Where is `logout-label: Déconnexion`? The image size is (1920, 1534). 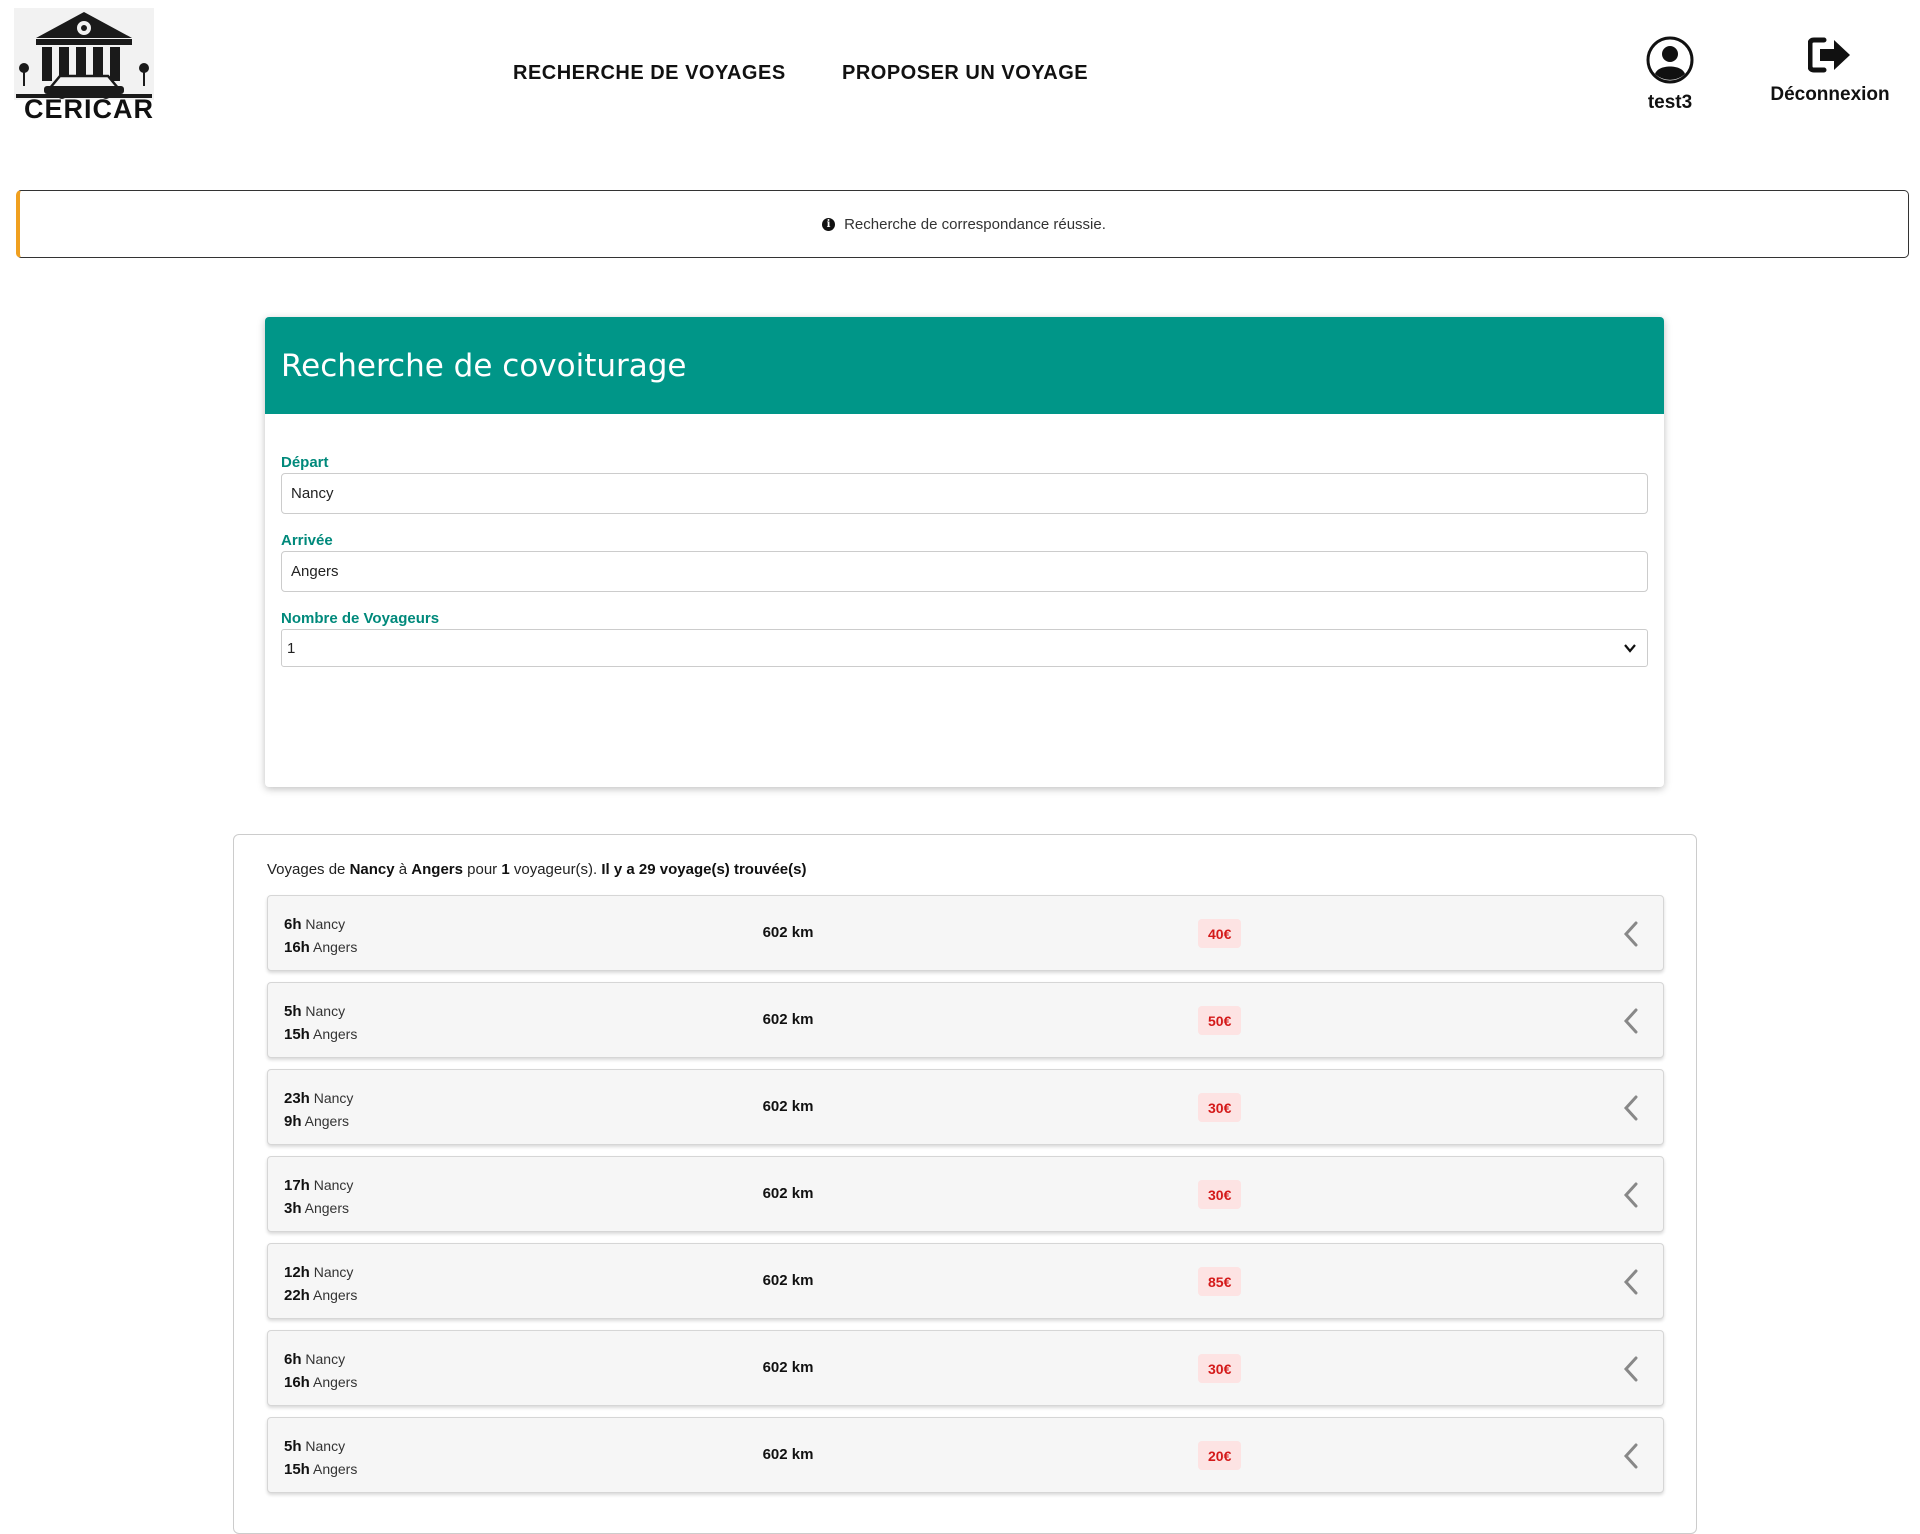
logout-label: Déconnexion is located at coordinates (1830, 94).